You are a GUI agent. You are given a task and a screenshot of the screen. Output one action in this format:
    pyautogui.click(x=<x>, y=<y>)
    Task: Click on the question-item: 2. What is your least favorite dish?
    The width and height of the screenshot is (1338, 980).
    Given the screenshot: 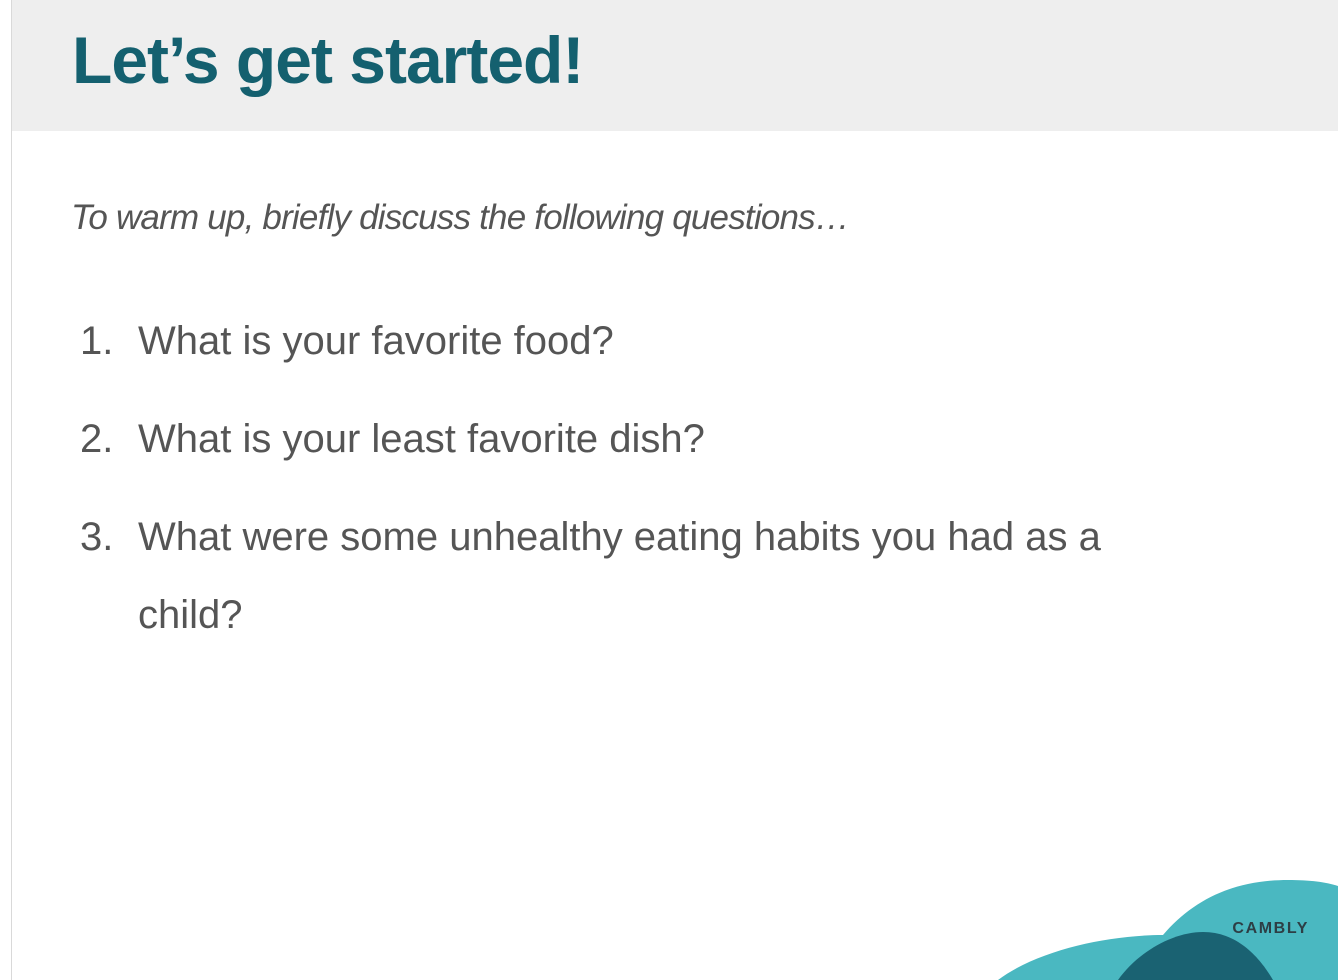 What is the action you would take?
    pyautogui.click(x=645, y=439)
    